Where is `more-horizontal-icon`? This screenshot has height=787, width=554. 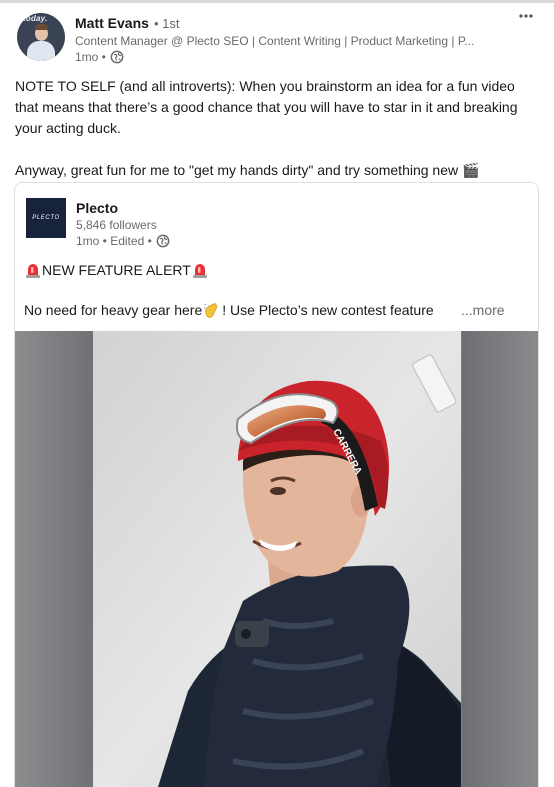
more-horizontal-icon is located at coordinates (526, 16).